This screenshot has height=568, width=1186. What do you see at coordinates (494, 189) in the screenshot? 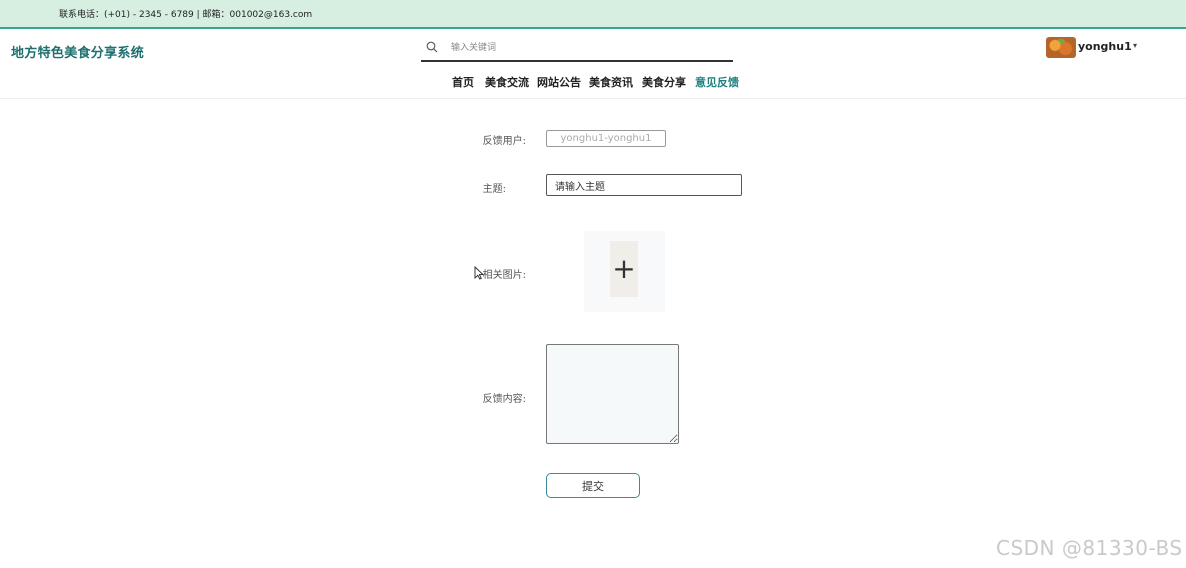
I see `title-label: 主题:` at bounding box center [494, 189].